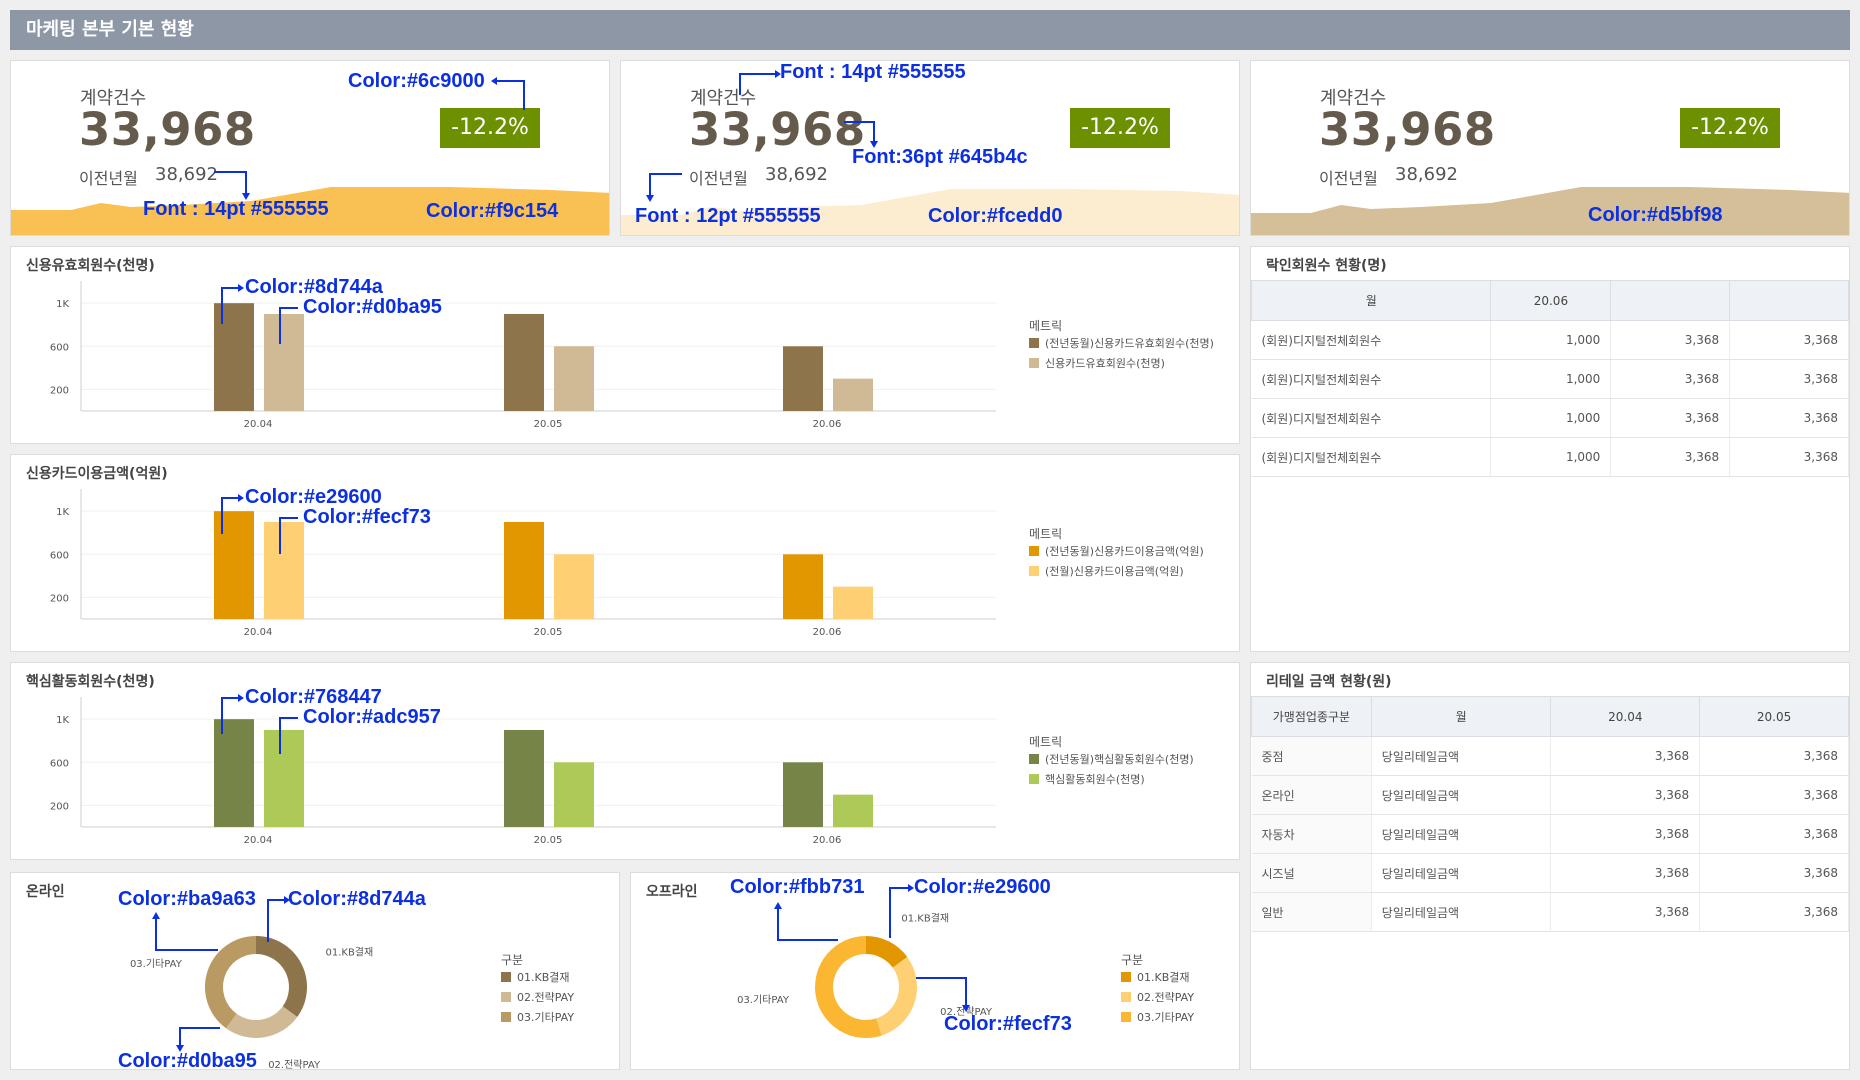 The image size is (1860, 1080). I want to click on legend-label: 신용카드유효회원수(천명), so click(1105, 363).